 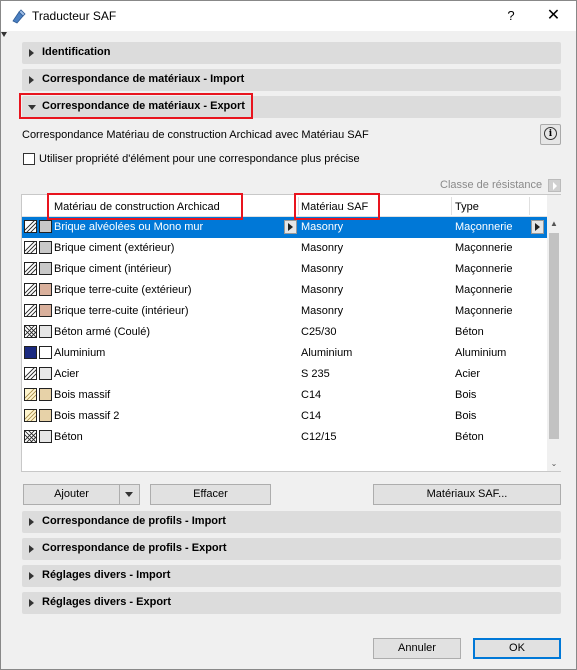 What do you see at coordinates (74, 16) in the screenshot?
I see `window-title: Traducteur SAF` at bounding box center [74, 16].